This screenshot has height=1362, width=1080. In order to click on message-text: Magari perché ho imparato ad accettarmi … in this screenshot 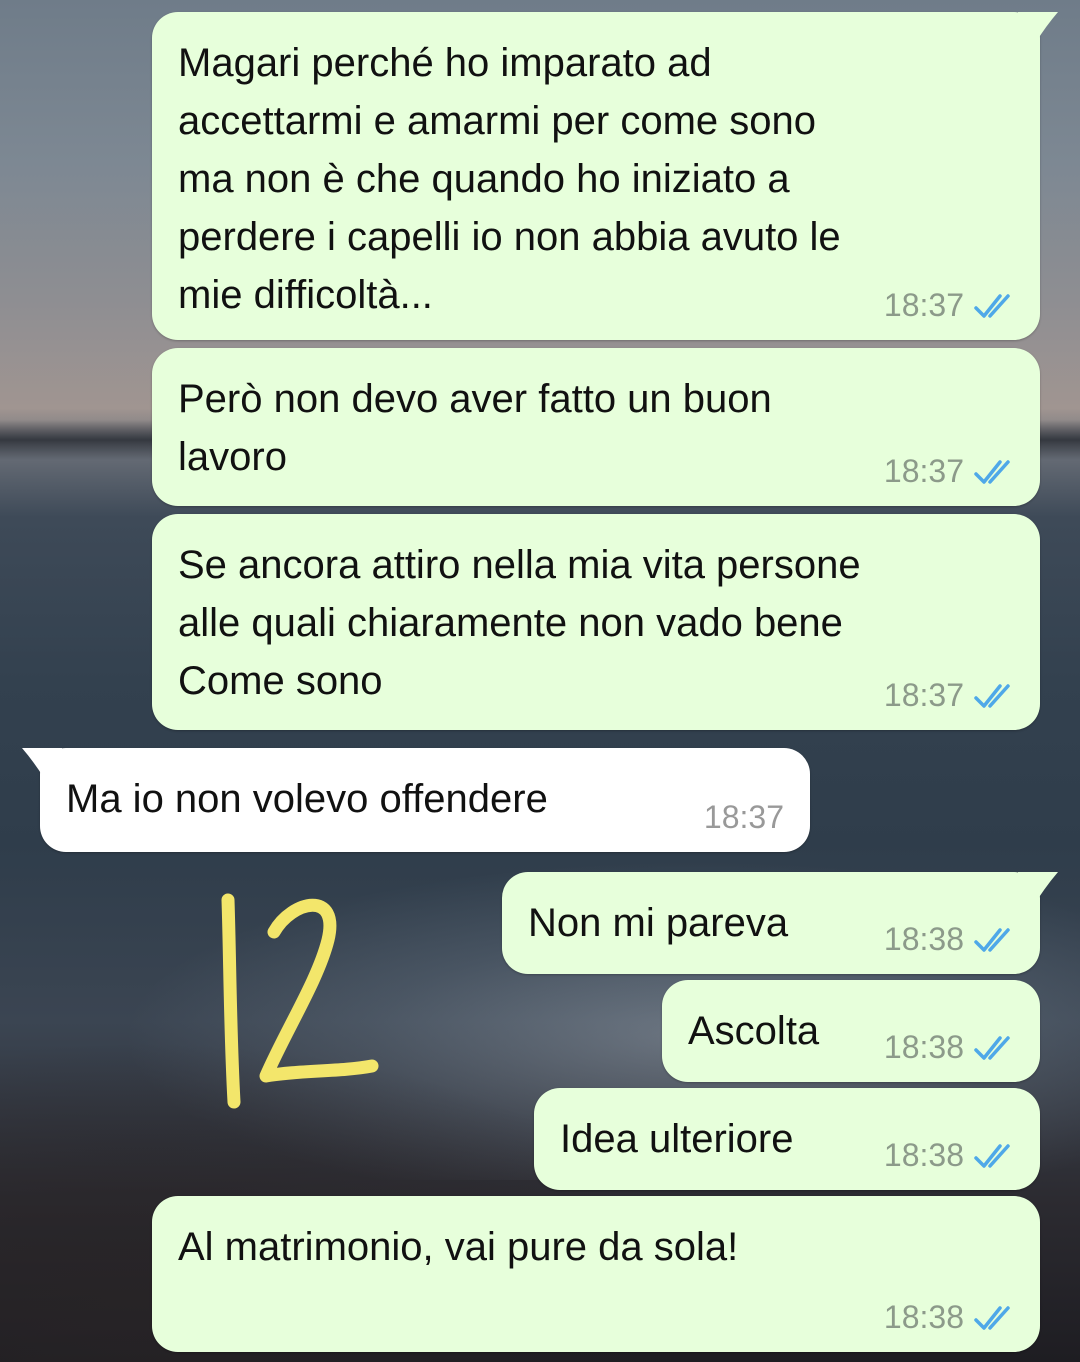, I will do `click(509, 179)`.